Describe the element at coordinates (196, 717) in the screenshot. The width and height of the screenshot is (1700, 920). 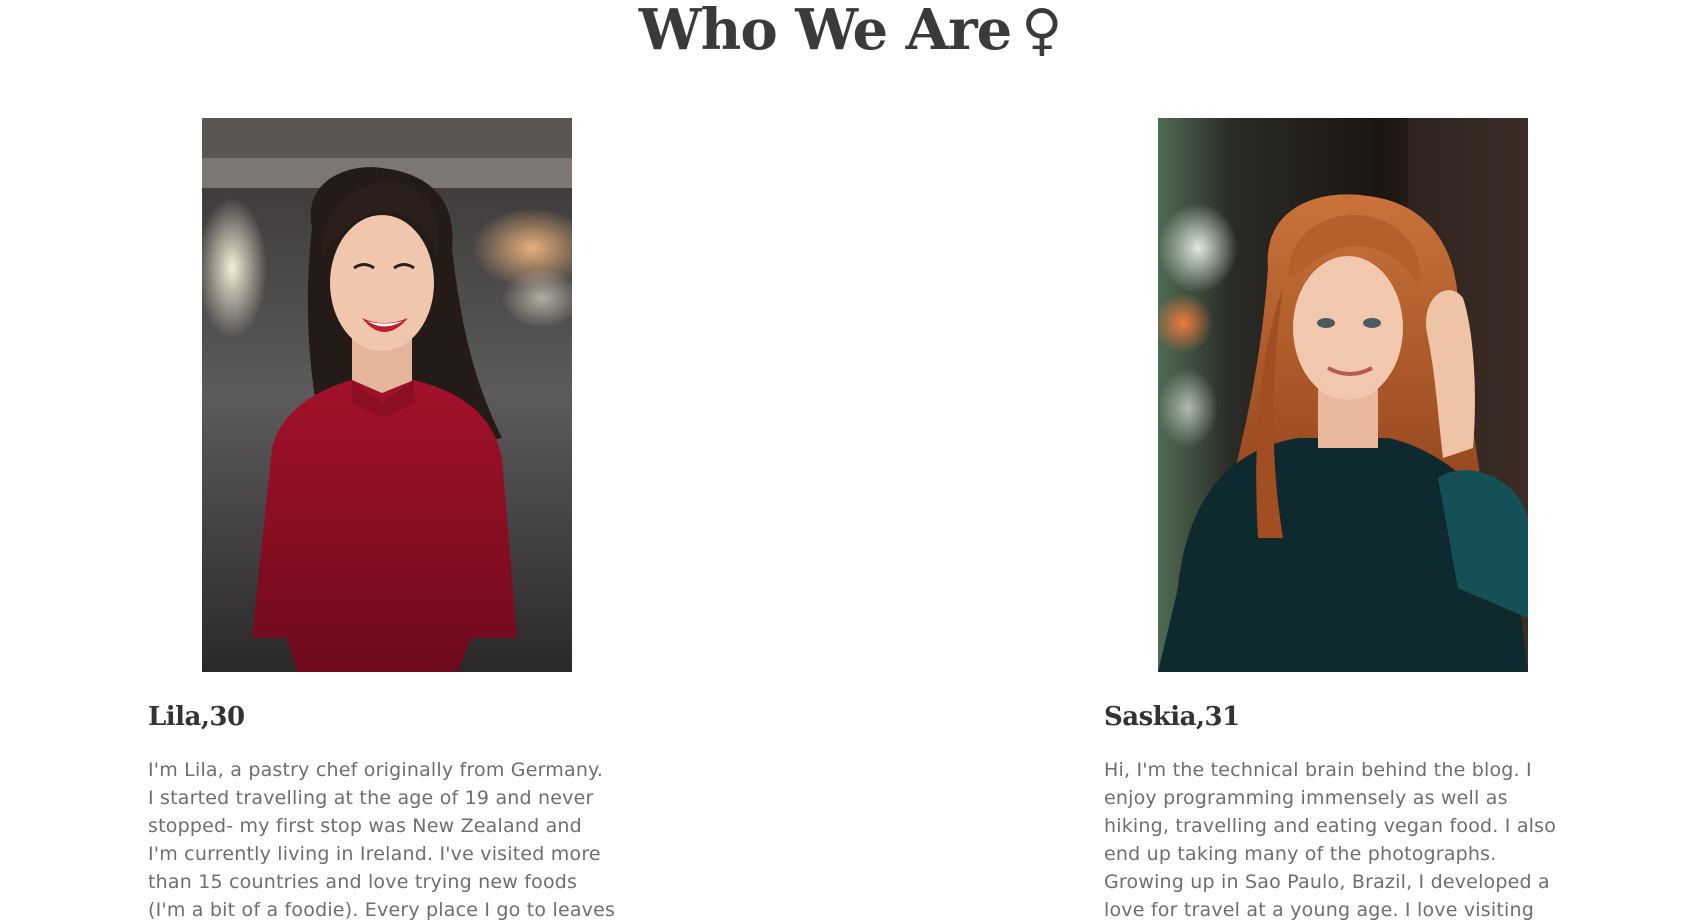
I see `profile-name-lila: Lila,30` at that location.